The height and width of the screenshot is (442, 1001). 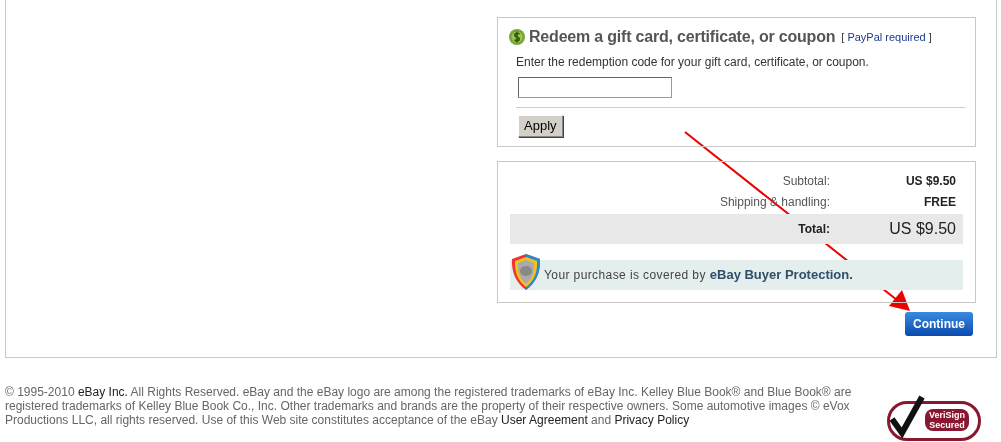 I want to click on paypal-link: PayPal required, so click(x=886, y=37).